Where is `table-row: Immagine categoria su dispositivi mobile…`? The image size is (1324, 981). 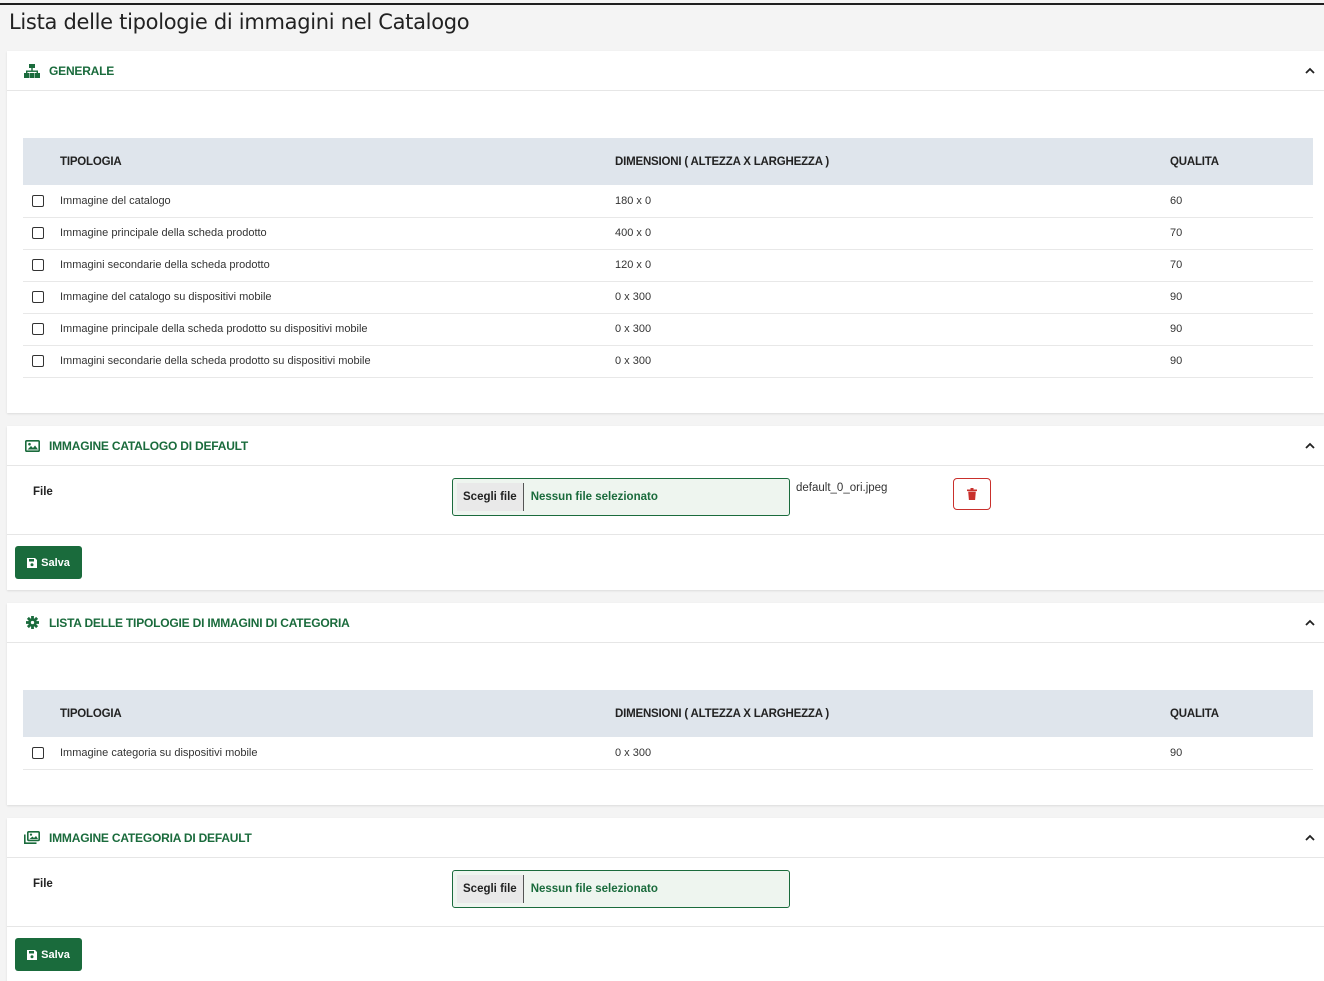 table-row: Immagine categoria su dispositivi mobile… is located at coordinates (668, 753).